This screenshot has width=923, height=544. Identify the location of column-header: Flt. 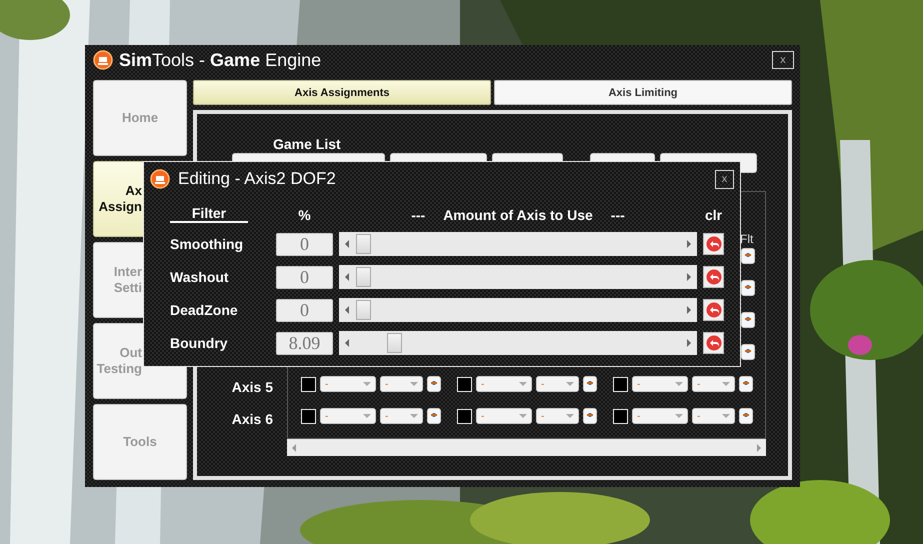
(747, 239).